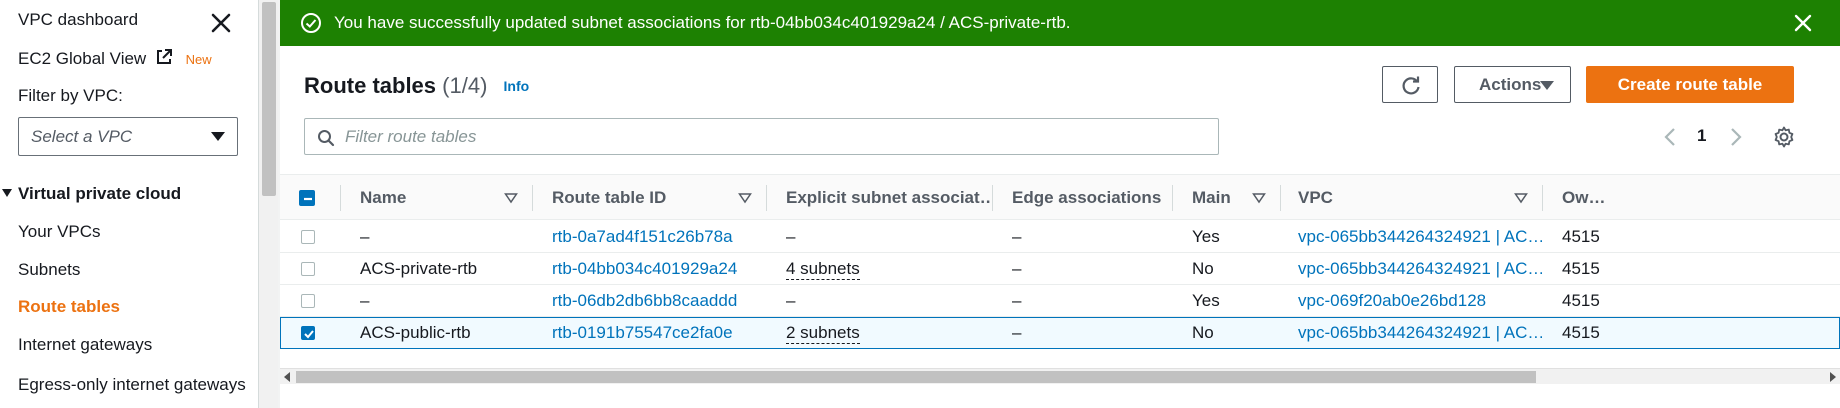 The height and width of the screenshot is (408, 1840). What do you see at coordinates (311, 23) in the screenshot?
I see `check-circle-icon` at bounding box center [311, 23].